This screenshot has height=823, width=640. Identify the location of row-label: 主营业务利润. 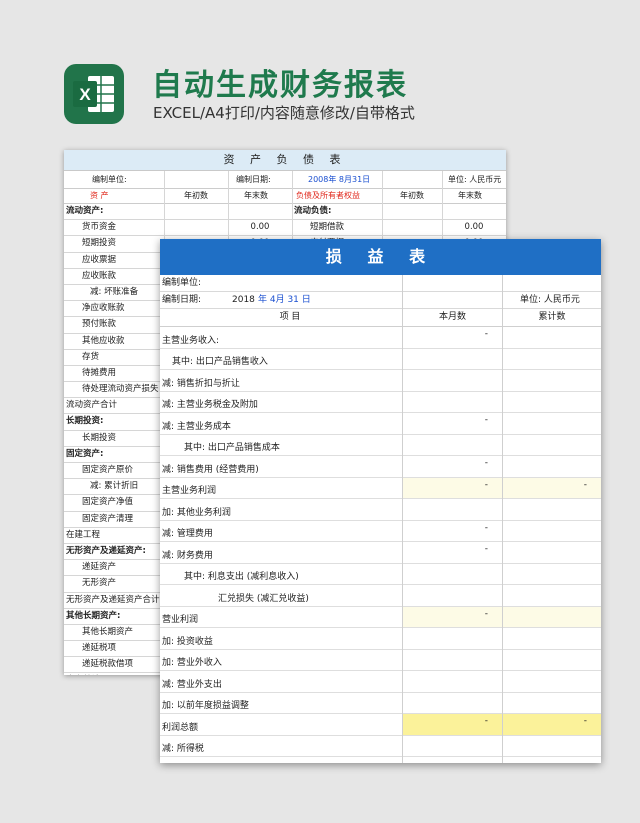
(189, 491).